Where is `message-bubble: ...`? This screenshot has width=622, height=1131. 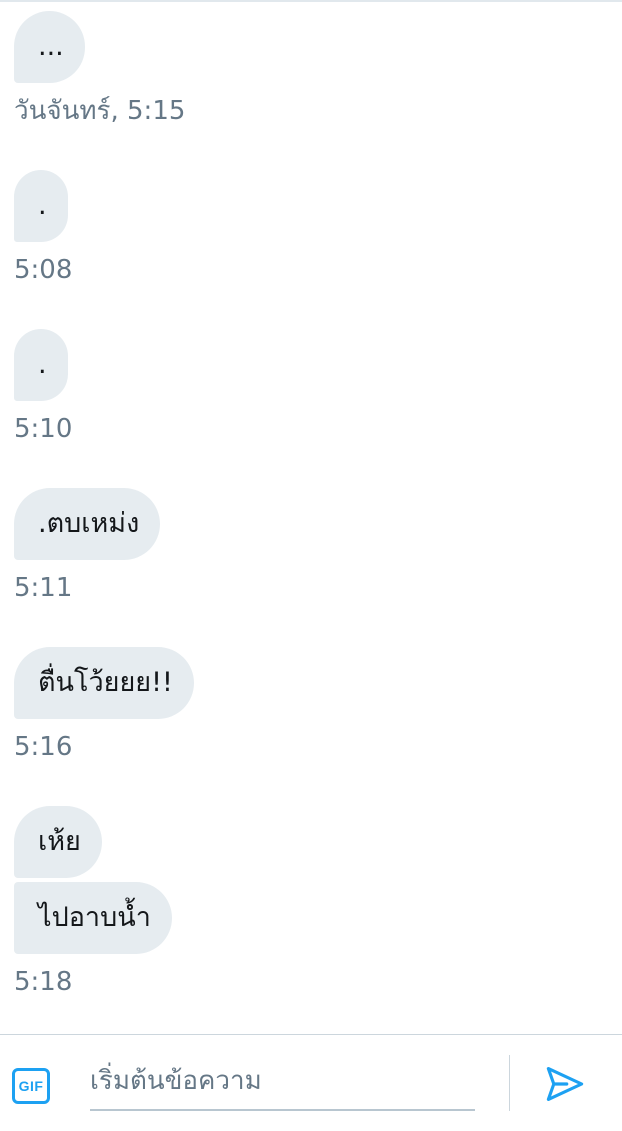
message-bubble: ... is located at coordinates (49, 47).